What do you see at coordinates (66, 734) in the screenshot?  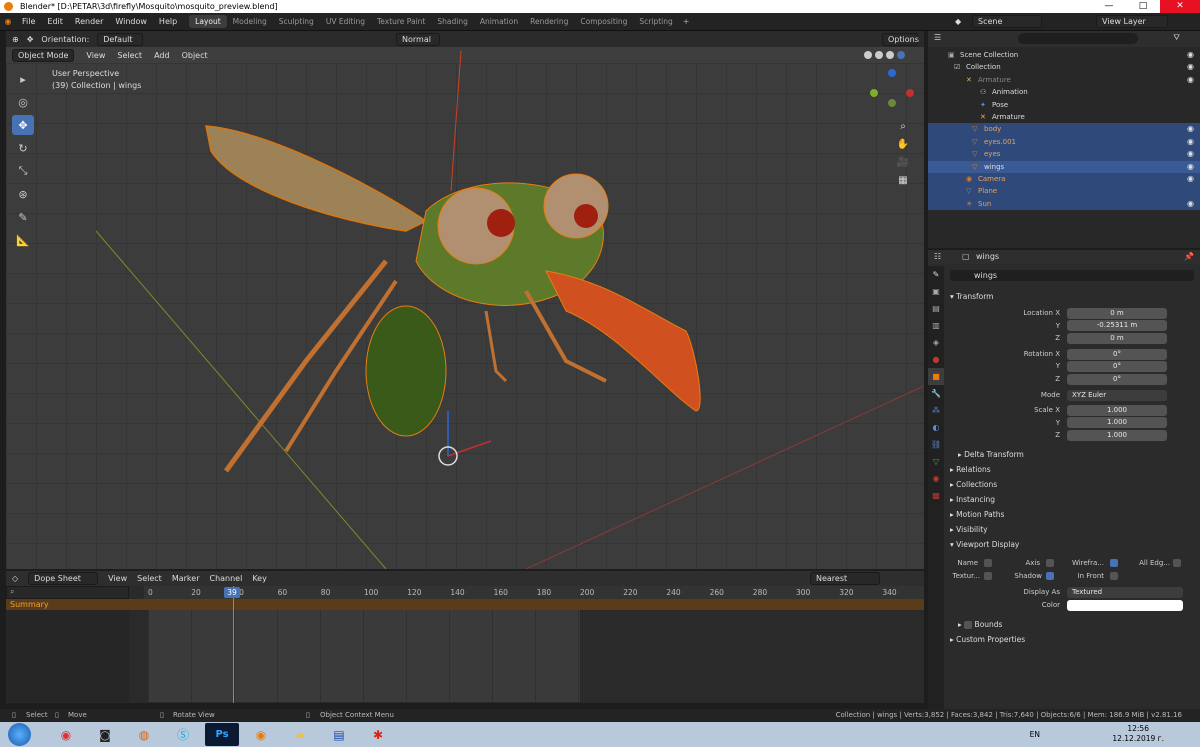 I see `chrome-icon: ◉` at bounding box center [66, 734].